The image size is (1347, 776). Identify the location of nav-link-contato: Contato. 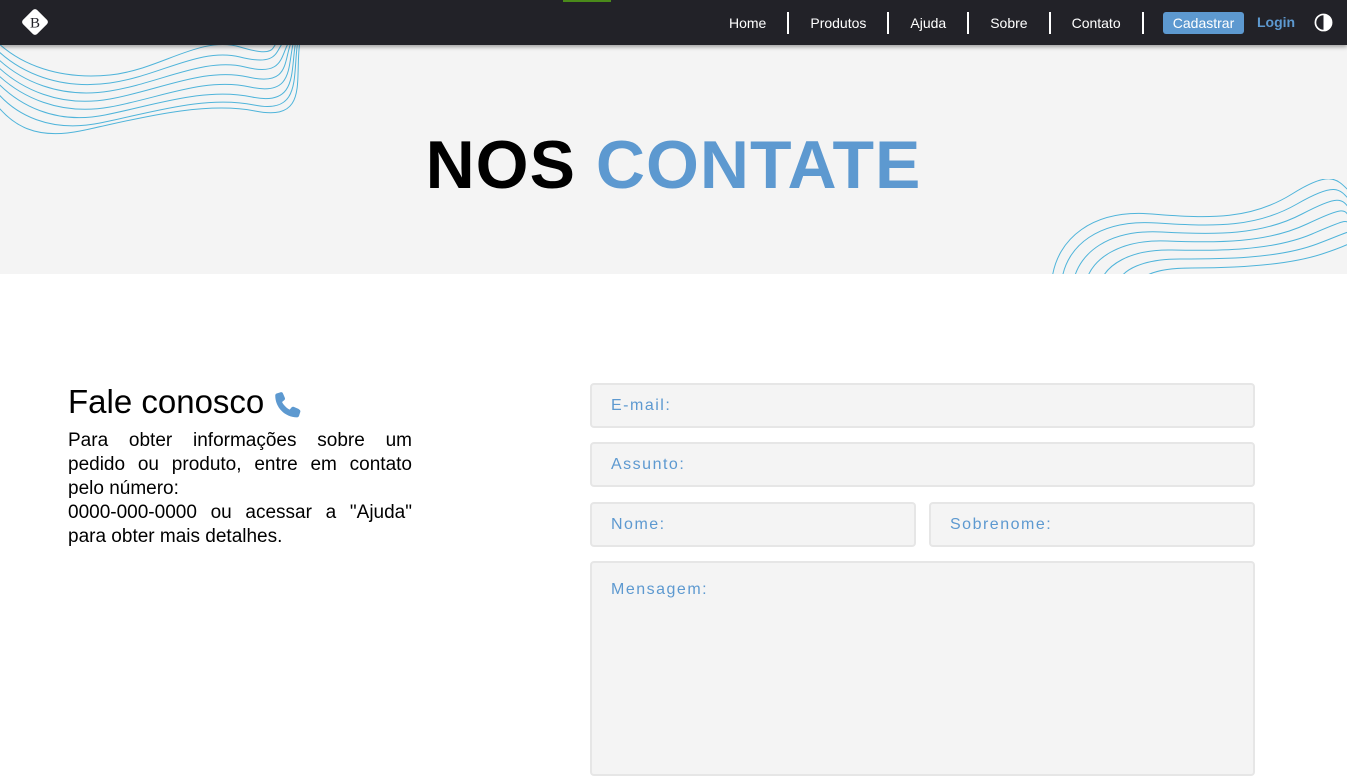
(1096, 23).